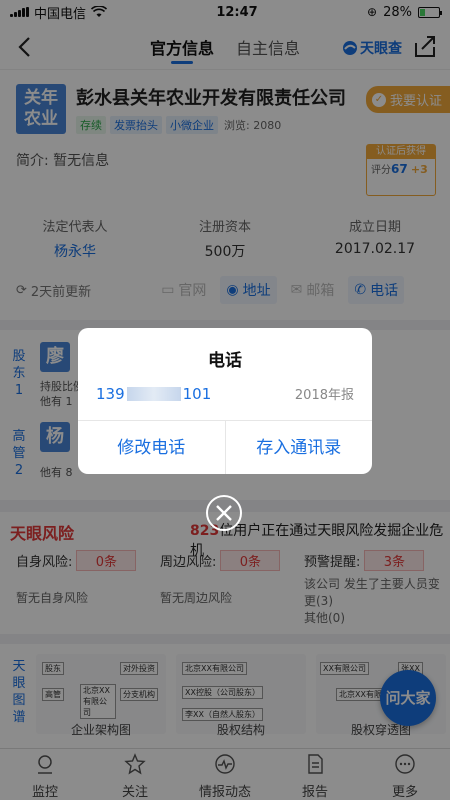 The height and width of the screenshot is (800, 450). What do you see at coordinates (298, 447) in the screenshot?
I see `save-contact-button: 存入通讯录` at bounding box center [298, 447].